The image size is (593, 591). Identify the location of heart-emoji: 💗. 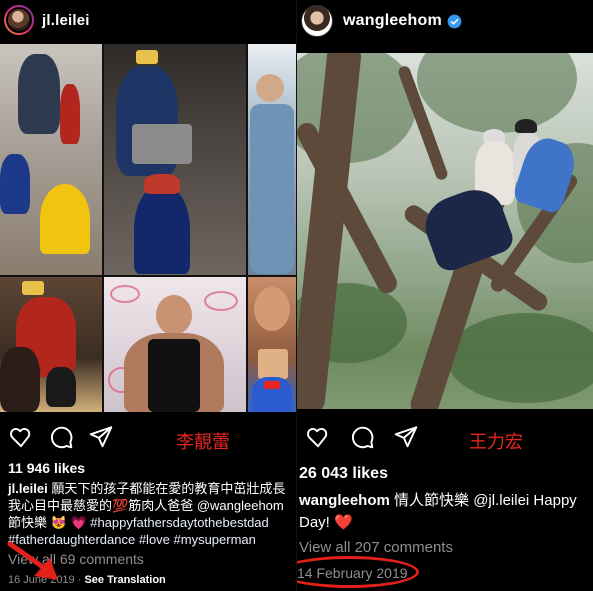
(78, 522).